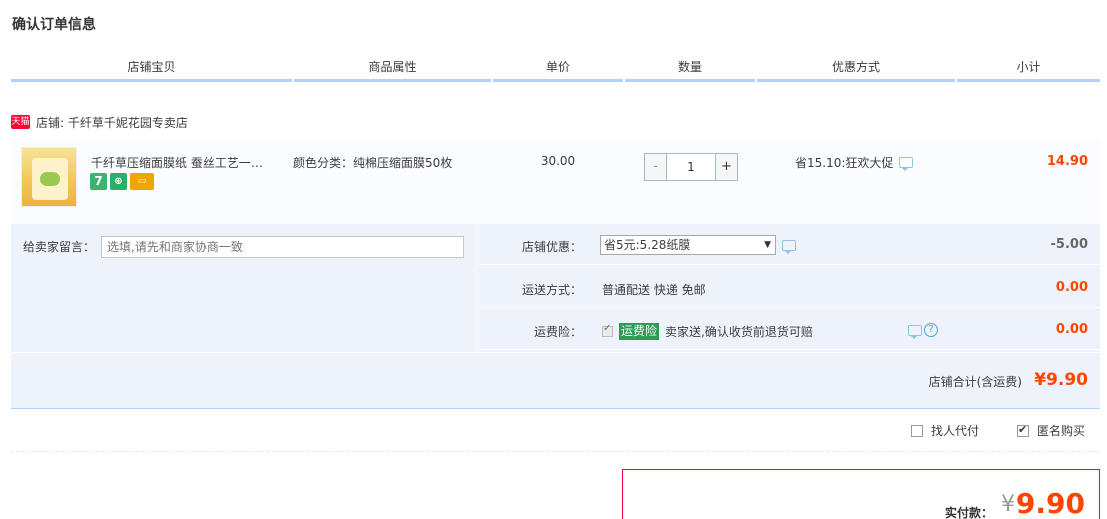  What do you see at coordinates (1061, 431) in the screenshot?
I see `anonymous-label: 匿名购买` at bounding box center [1061, 431].